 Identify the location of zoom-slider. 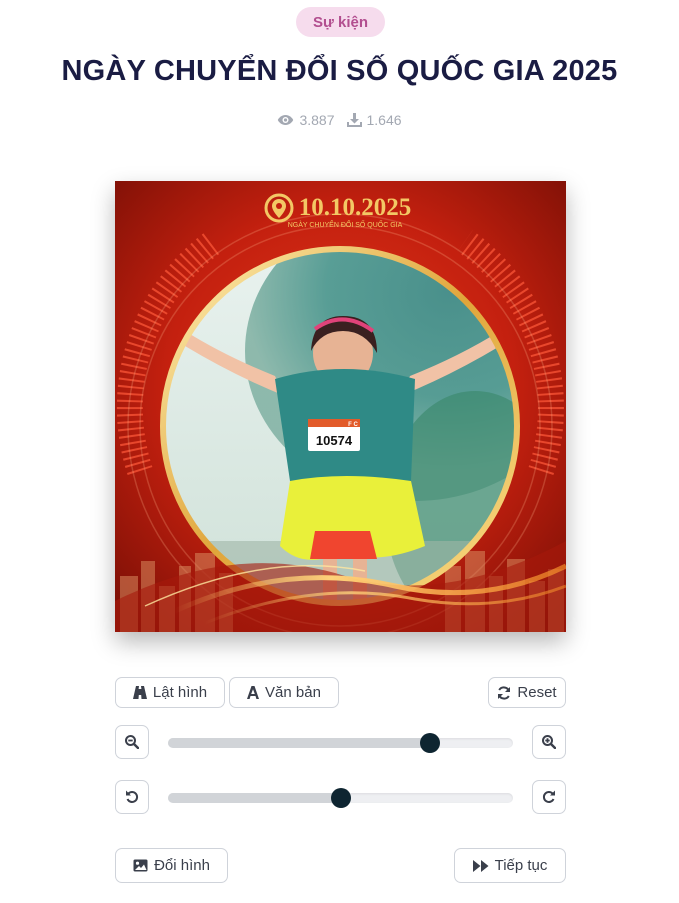
(340, 743).